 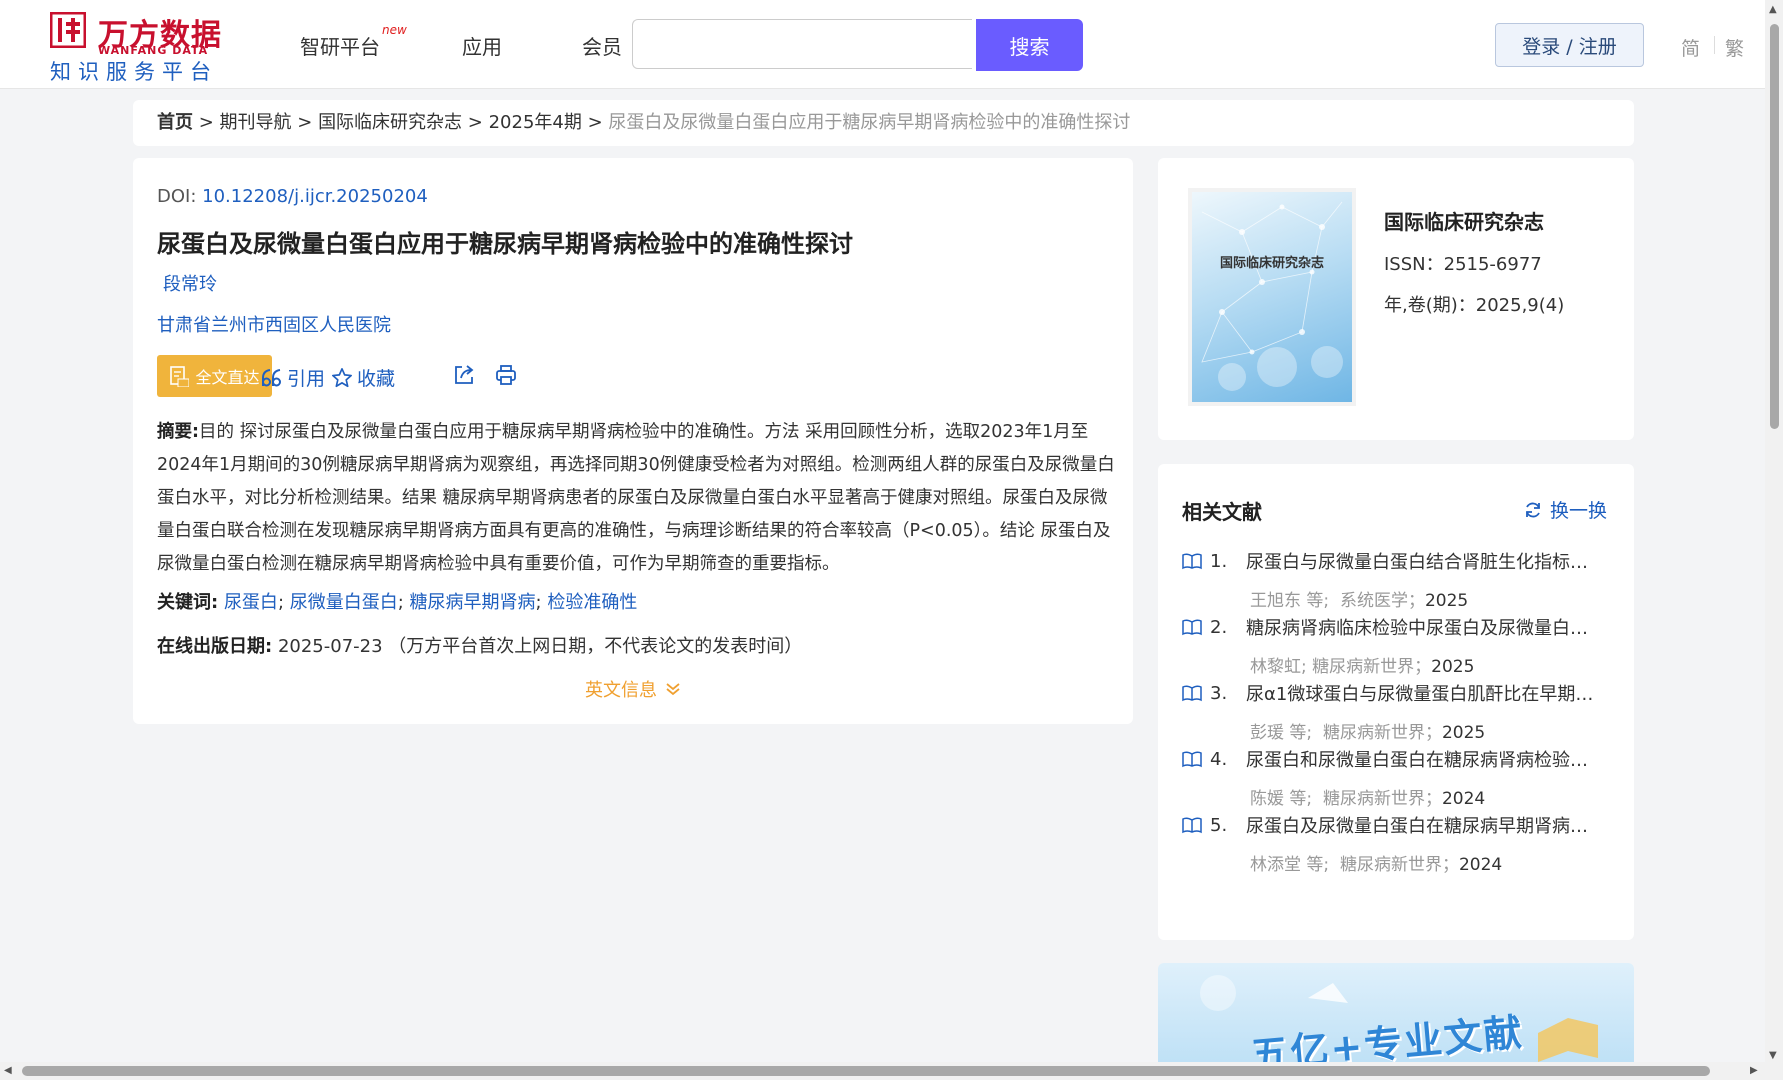 I want to click on related-heading: 相关文献, so click(x=1222, y=512).